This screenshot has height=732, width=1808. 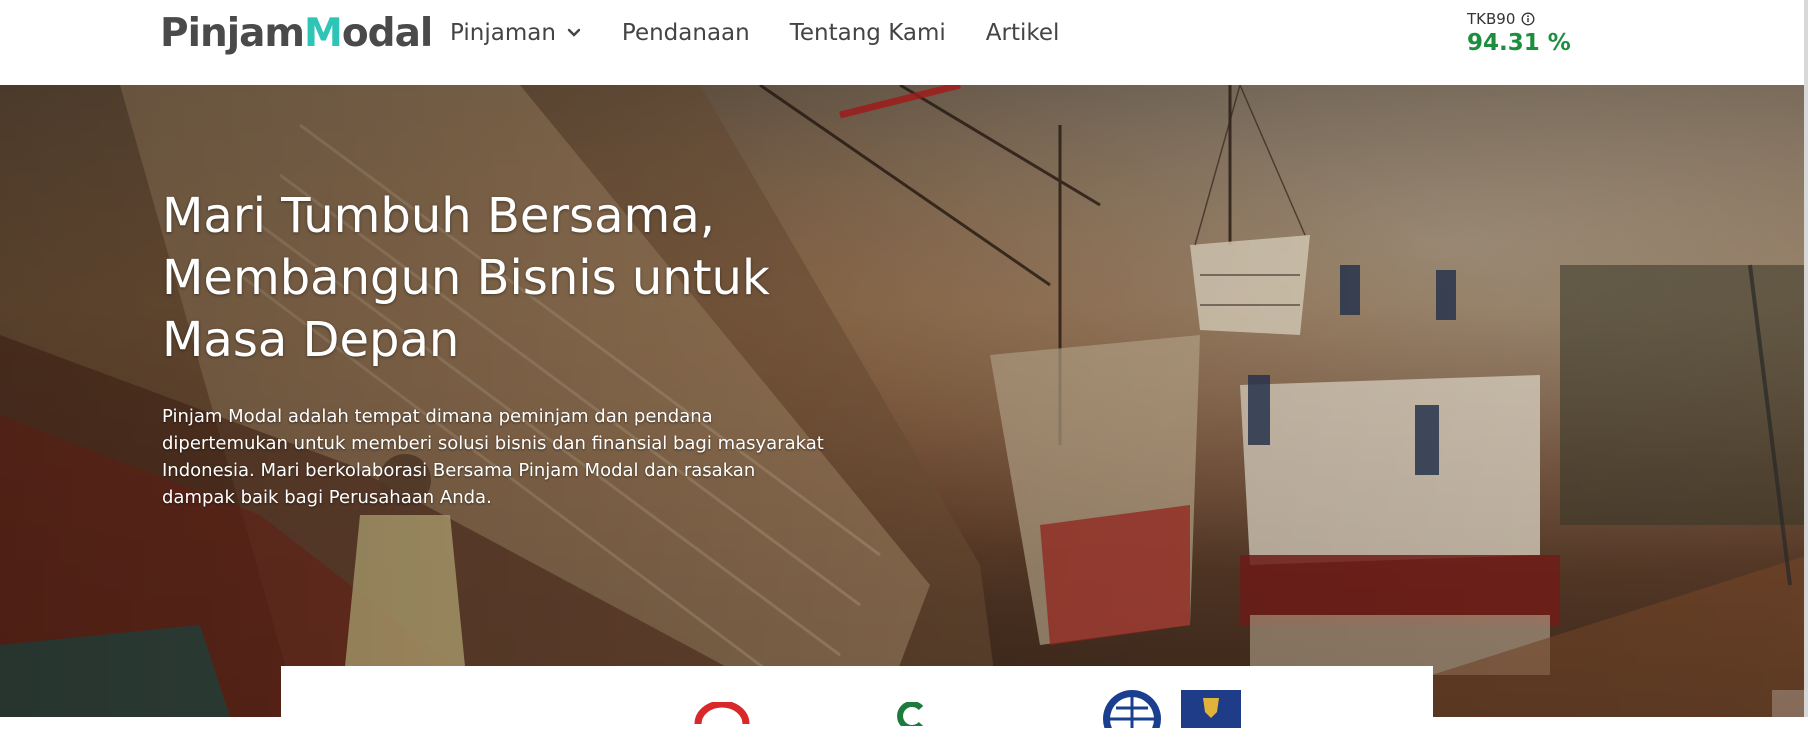 I want to click on green-logo, so click(x=910, y=716).